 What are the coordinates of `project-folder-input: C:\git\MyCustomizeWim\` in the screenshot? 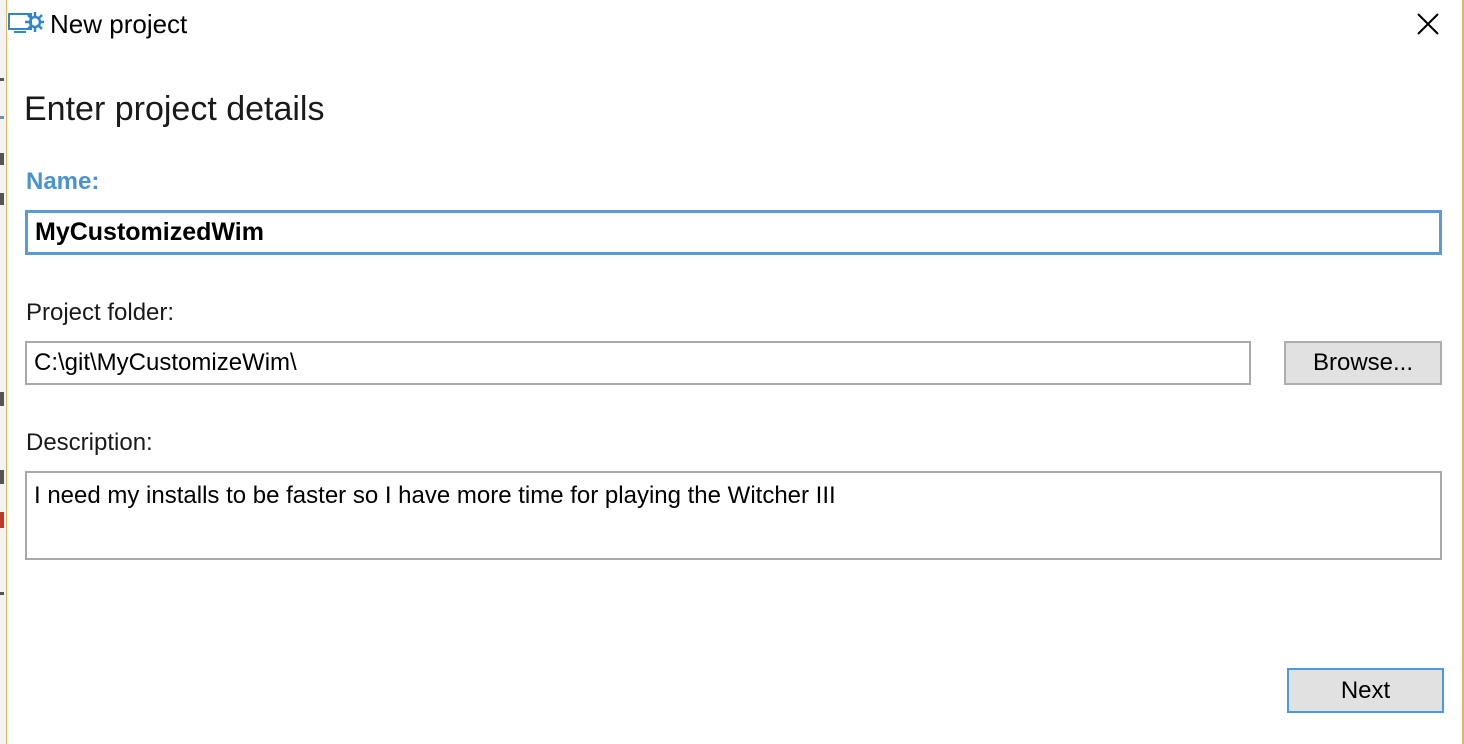 It's located at (638, 363).